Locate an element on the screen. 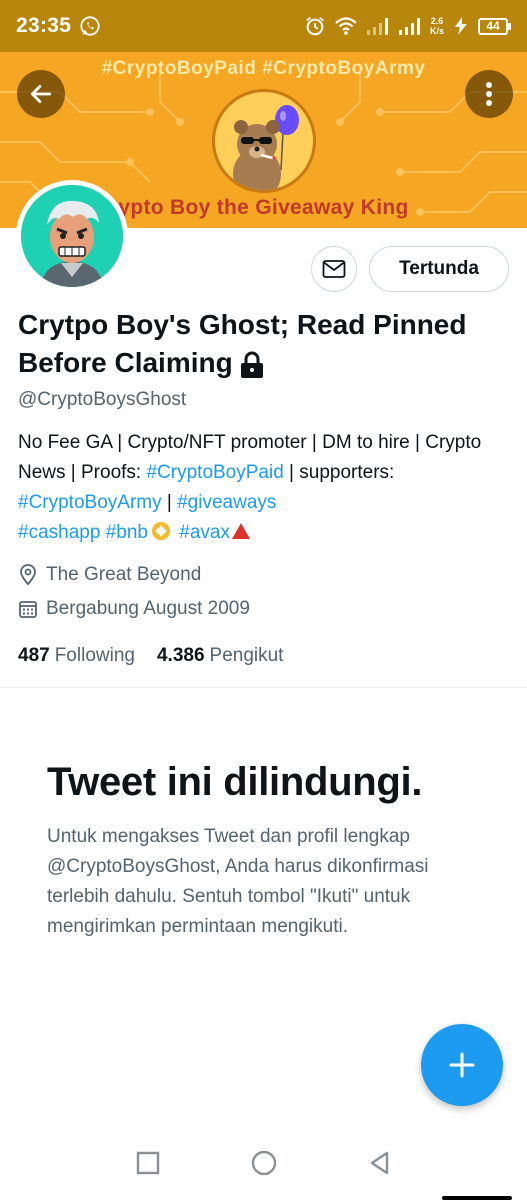 This screenshot has height=1200, width=527. net-speed: 2.6 K/s is located at coordinates (437, 26).